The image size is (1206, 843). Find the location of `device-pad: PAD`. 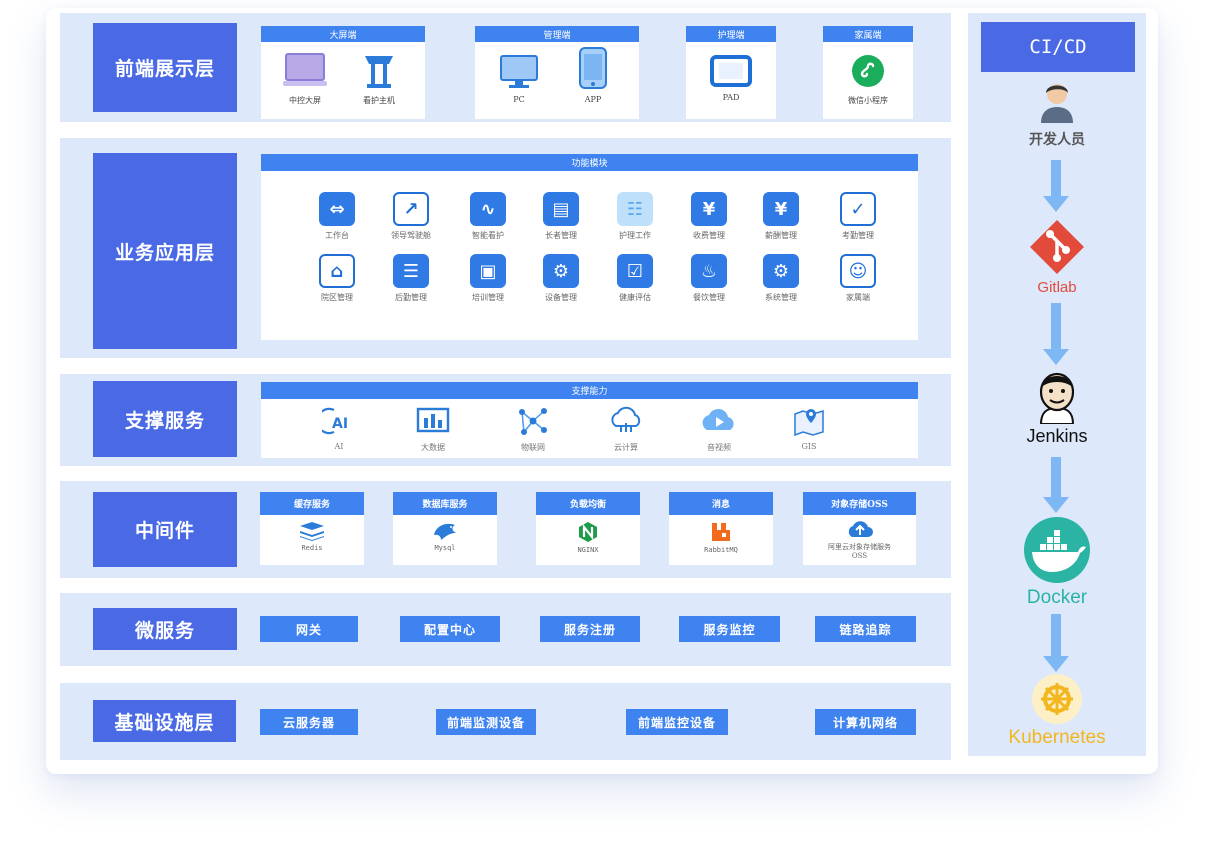

device-pad: PAD is located at coordinates (731, 78).